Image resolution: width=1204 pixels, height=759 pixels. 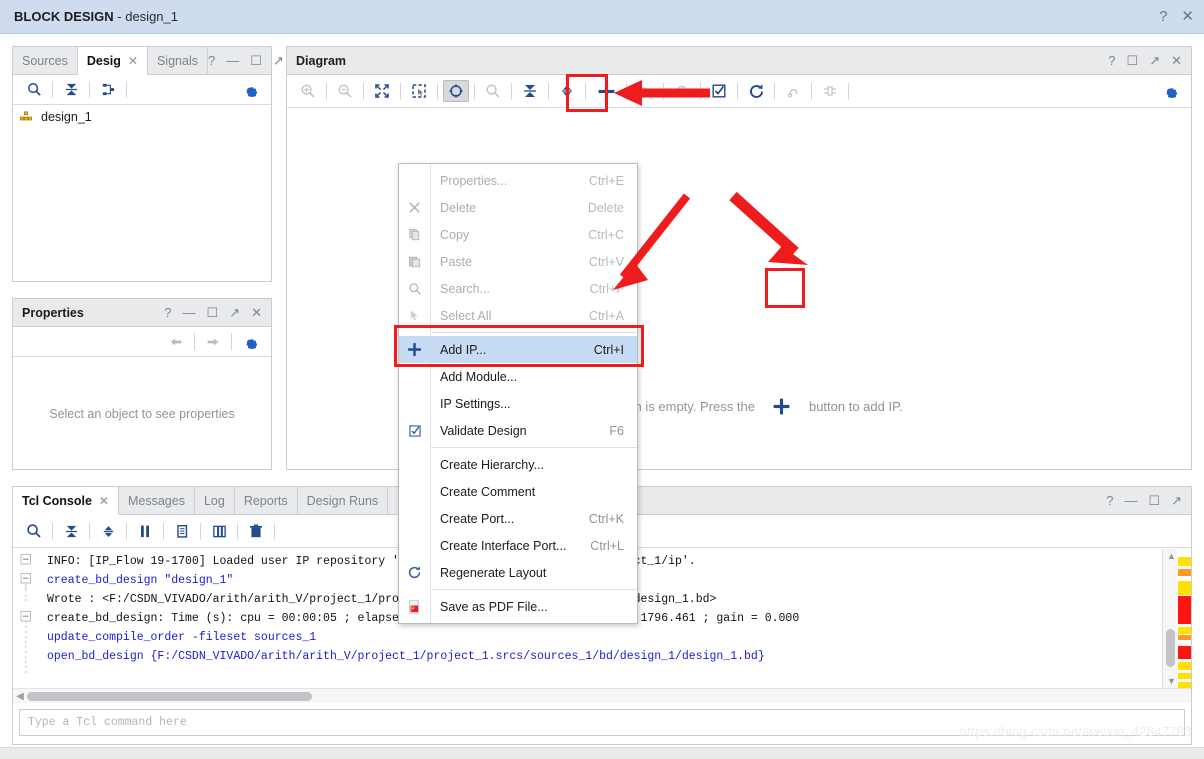 I want to click on menu-item-select-all: Select All Ctrl+A, so click(x=518, y=315).